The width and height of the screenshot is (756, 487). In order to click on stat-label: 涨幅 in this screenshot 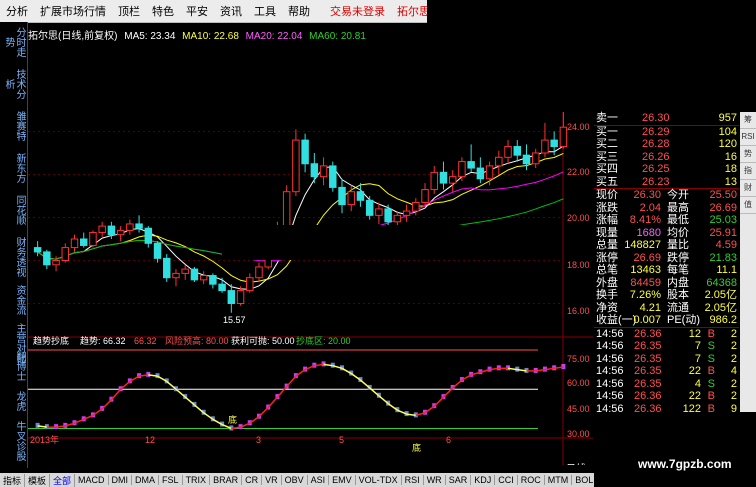, I will do `click(607, 220)`.